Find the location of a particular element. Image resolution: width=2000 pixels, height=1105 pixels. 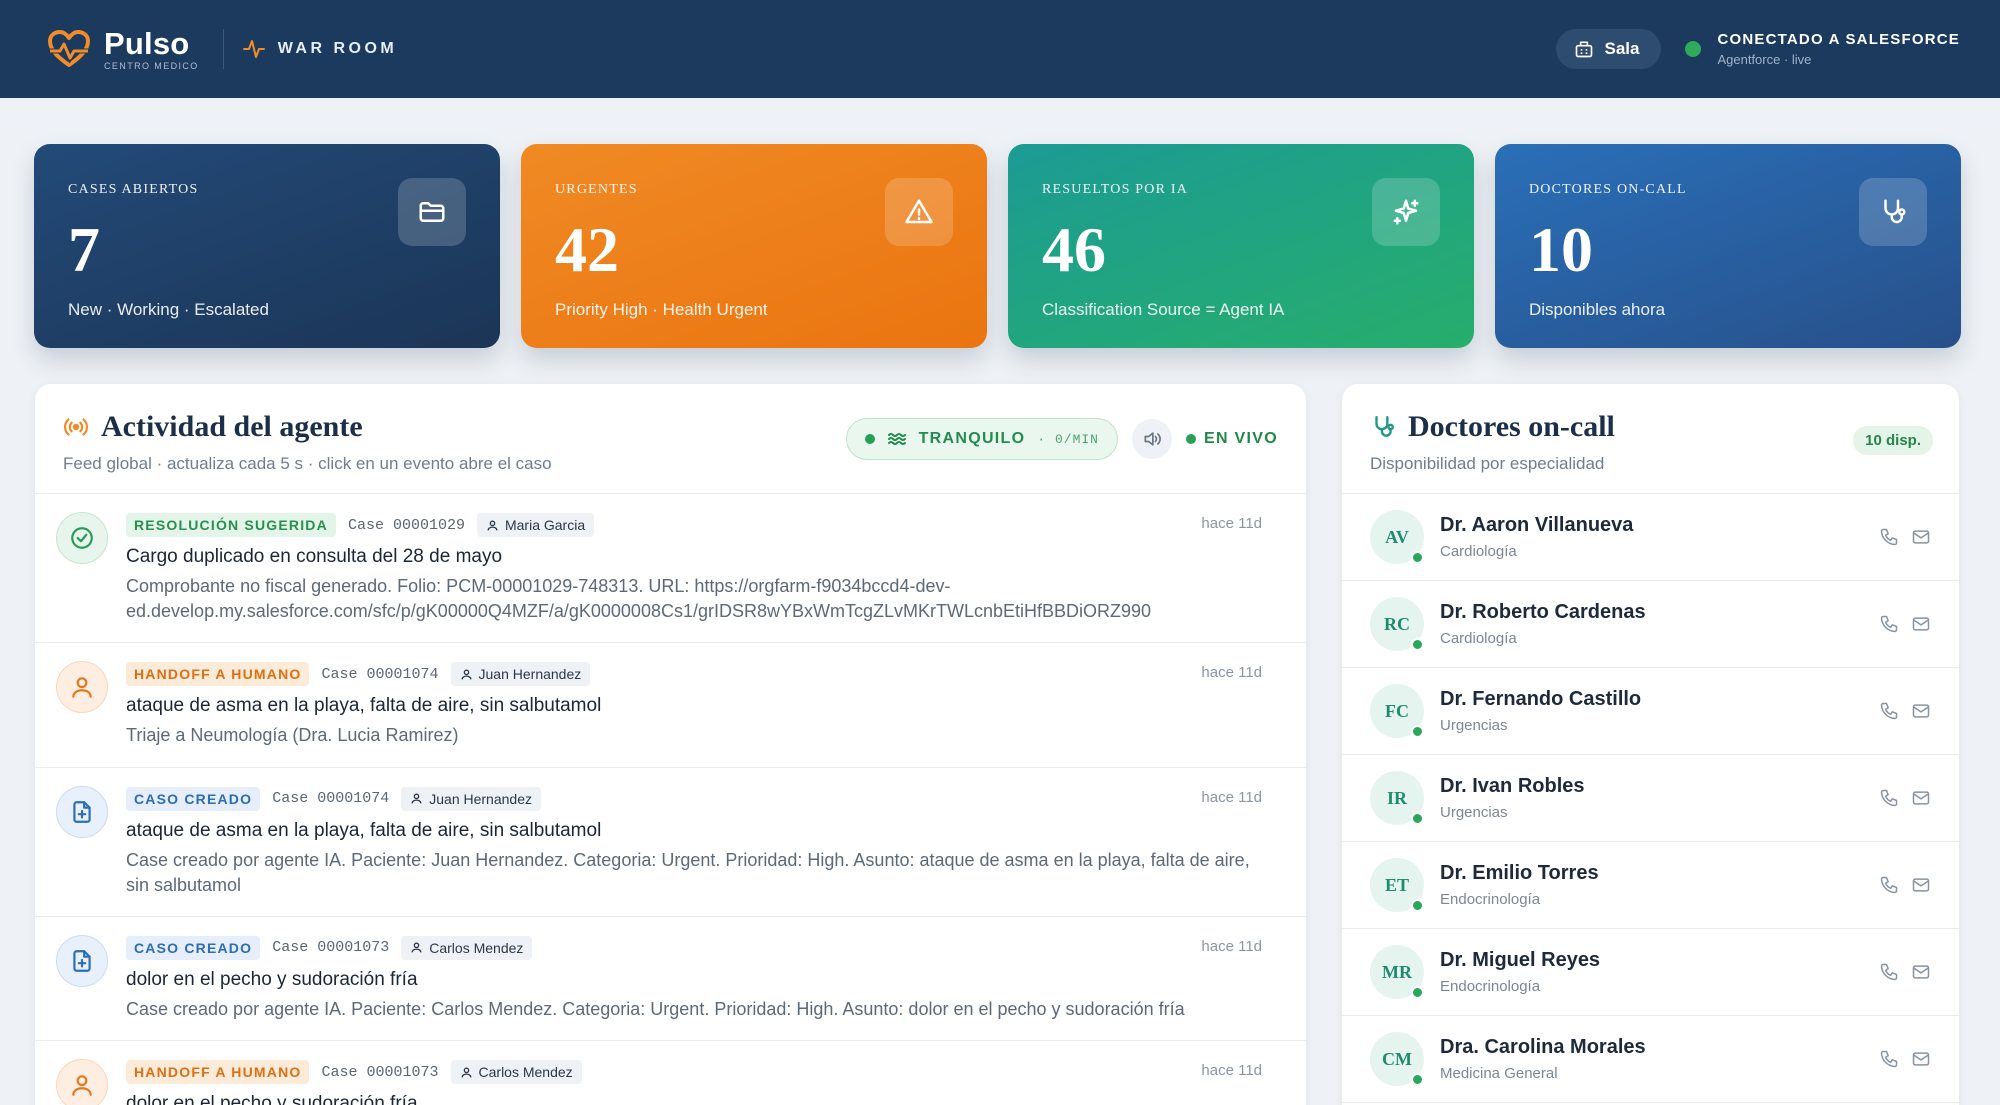

live-label: EN VIVO is located at coordinates (1240, 438).